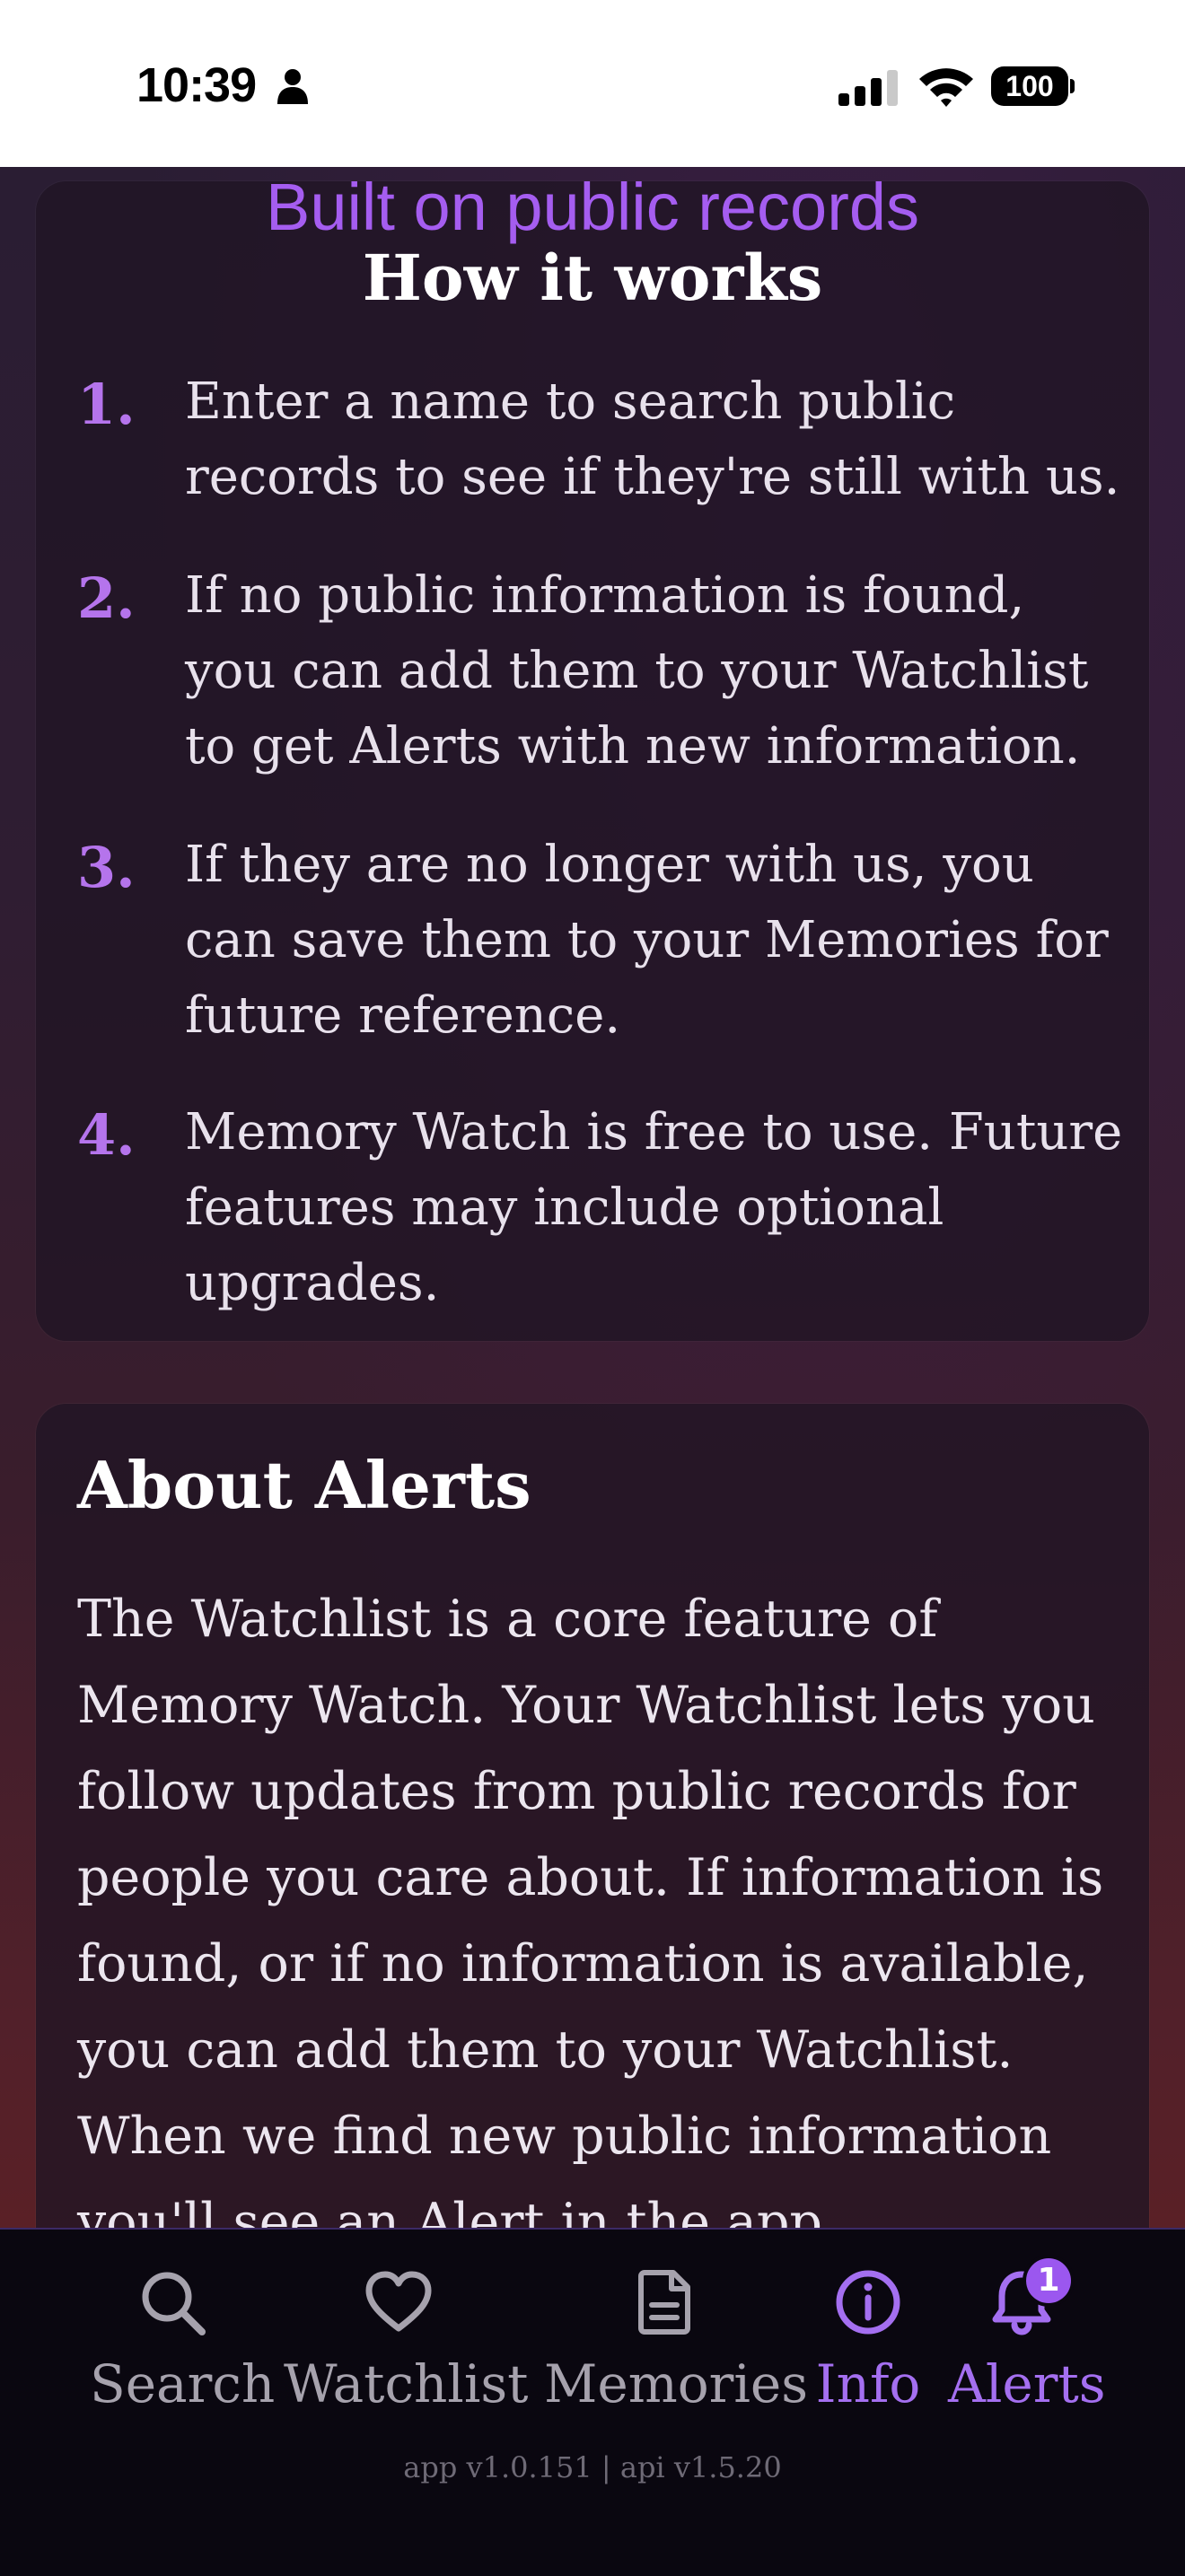 This screenshot has width=1185, height=2576. Describe the element at coordinates (304, 1485) in the screenshot. I see `about-alerts-title: About Alerts` at that location.